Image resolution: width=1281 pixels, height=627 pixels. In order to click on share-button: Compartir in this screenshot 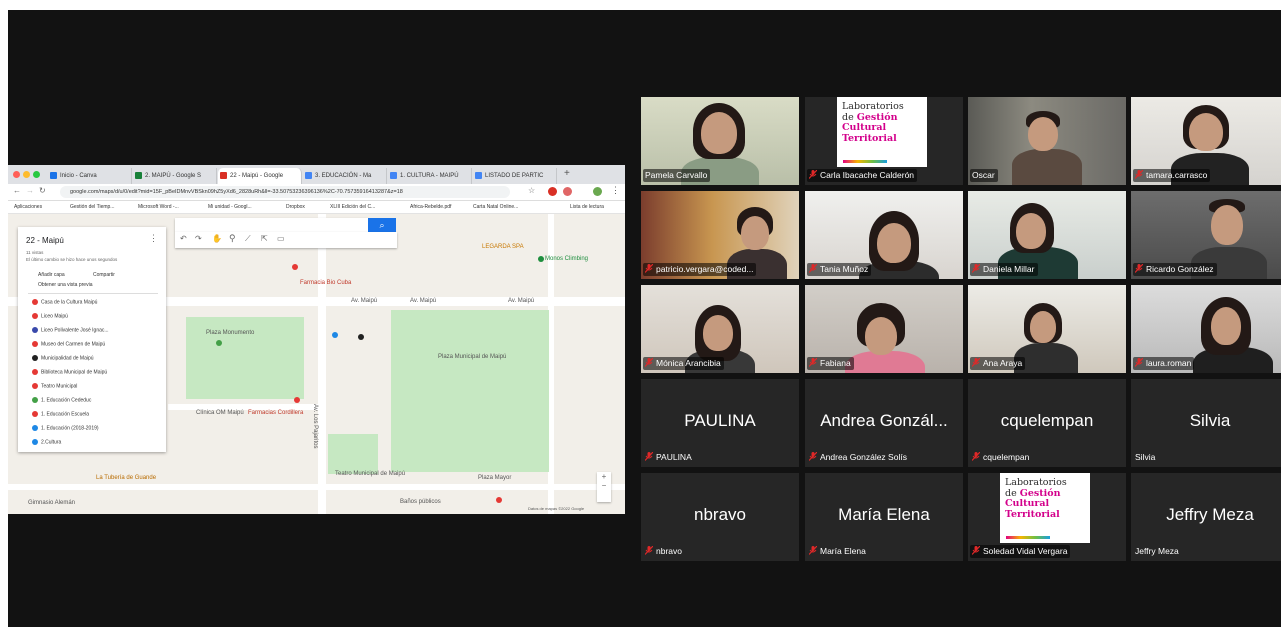, I will do `click(104, 275)`.